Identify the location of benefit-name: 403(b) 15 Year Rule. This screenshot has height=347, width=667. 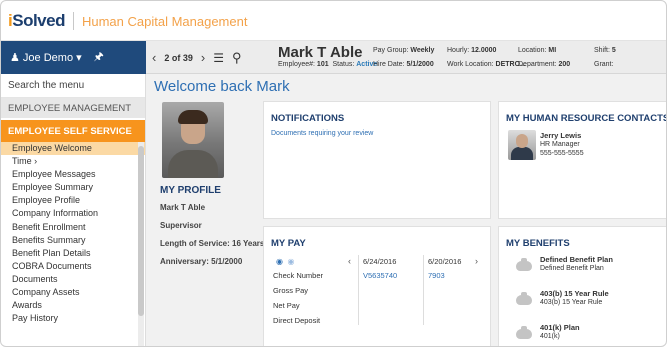
(574, 293).